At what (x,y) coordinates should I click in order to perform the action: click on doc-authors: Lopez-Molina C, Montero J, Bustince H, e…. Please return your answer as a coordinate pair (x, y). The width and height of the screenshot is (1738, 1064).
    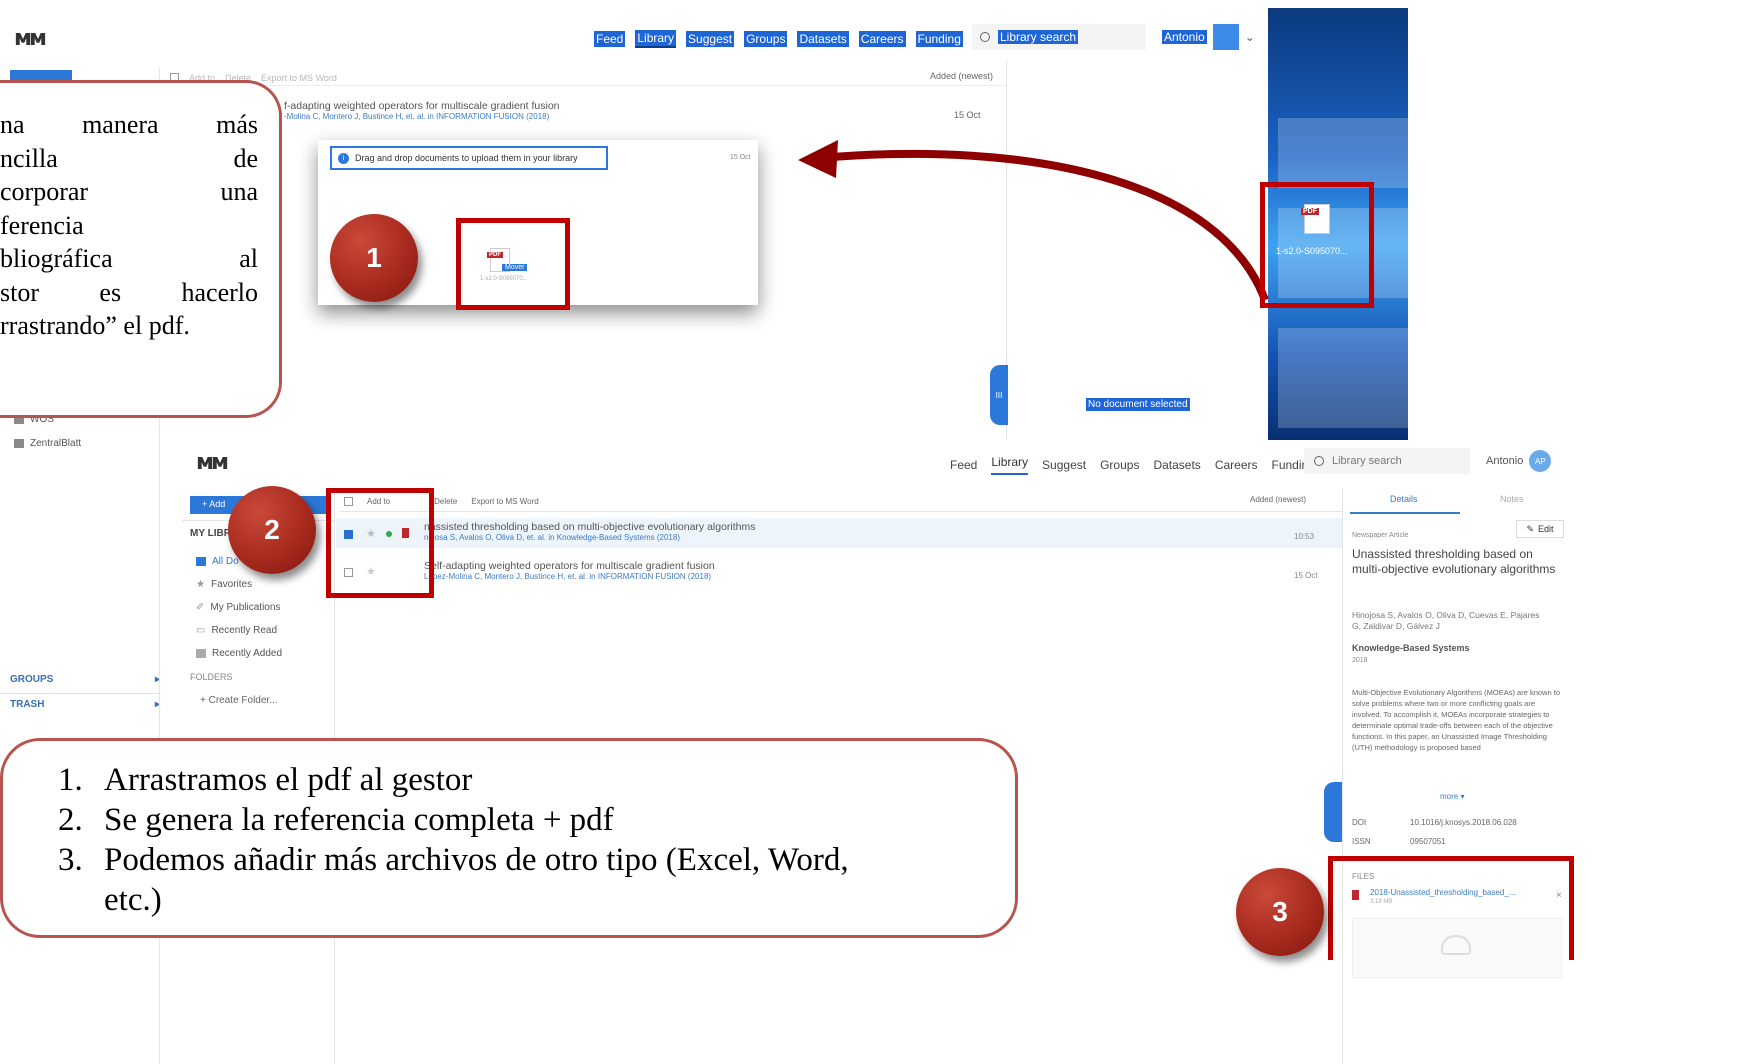
    Looking at the image, I should click on (568, 576).